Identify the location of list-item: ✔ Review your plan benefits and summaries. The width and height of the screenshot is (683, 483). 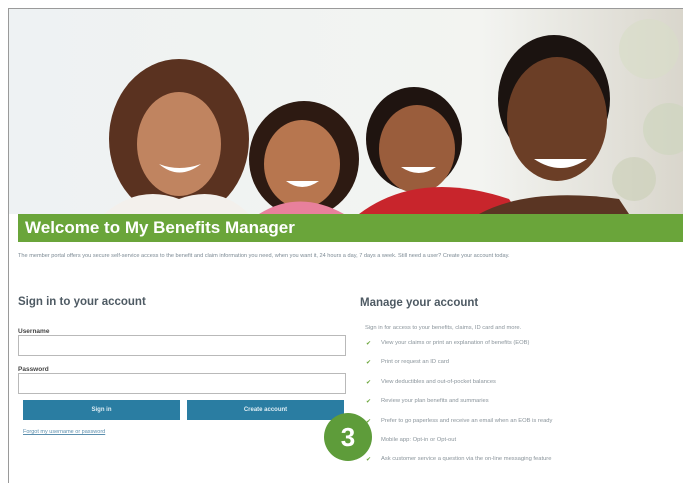
(521, 407).